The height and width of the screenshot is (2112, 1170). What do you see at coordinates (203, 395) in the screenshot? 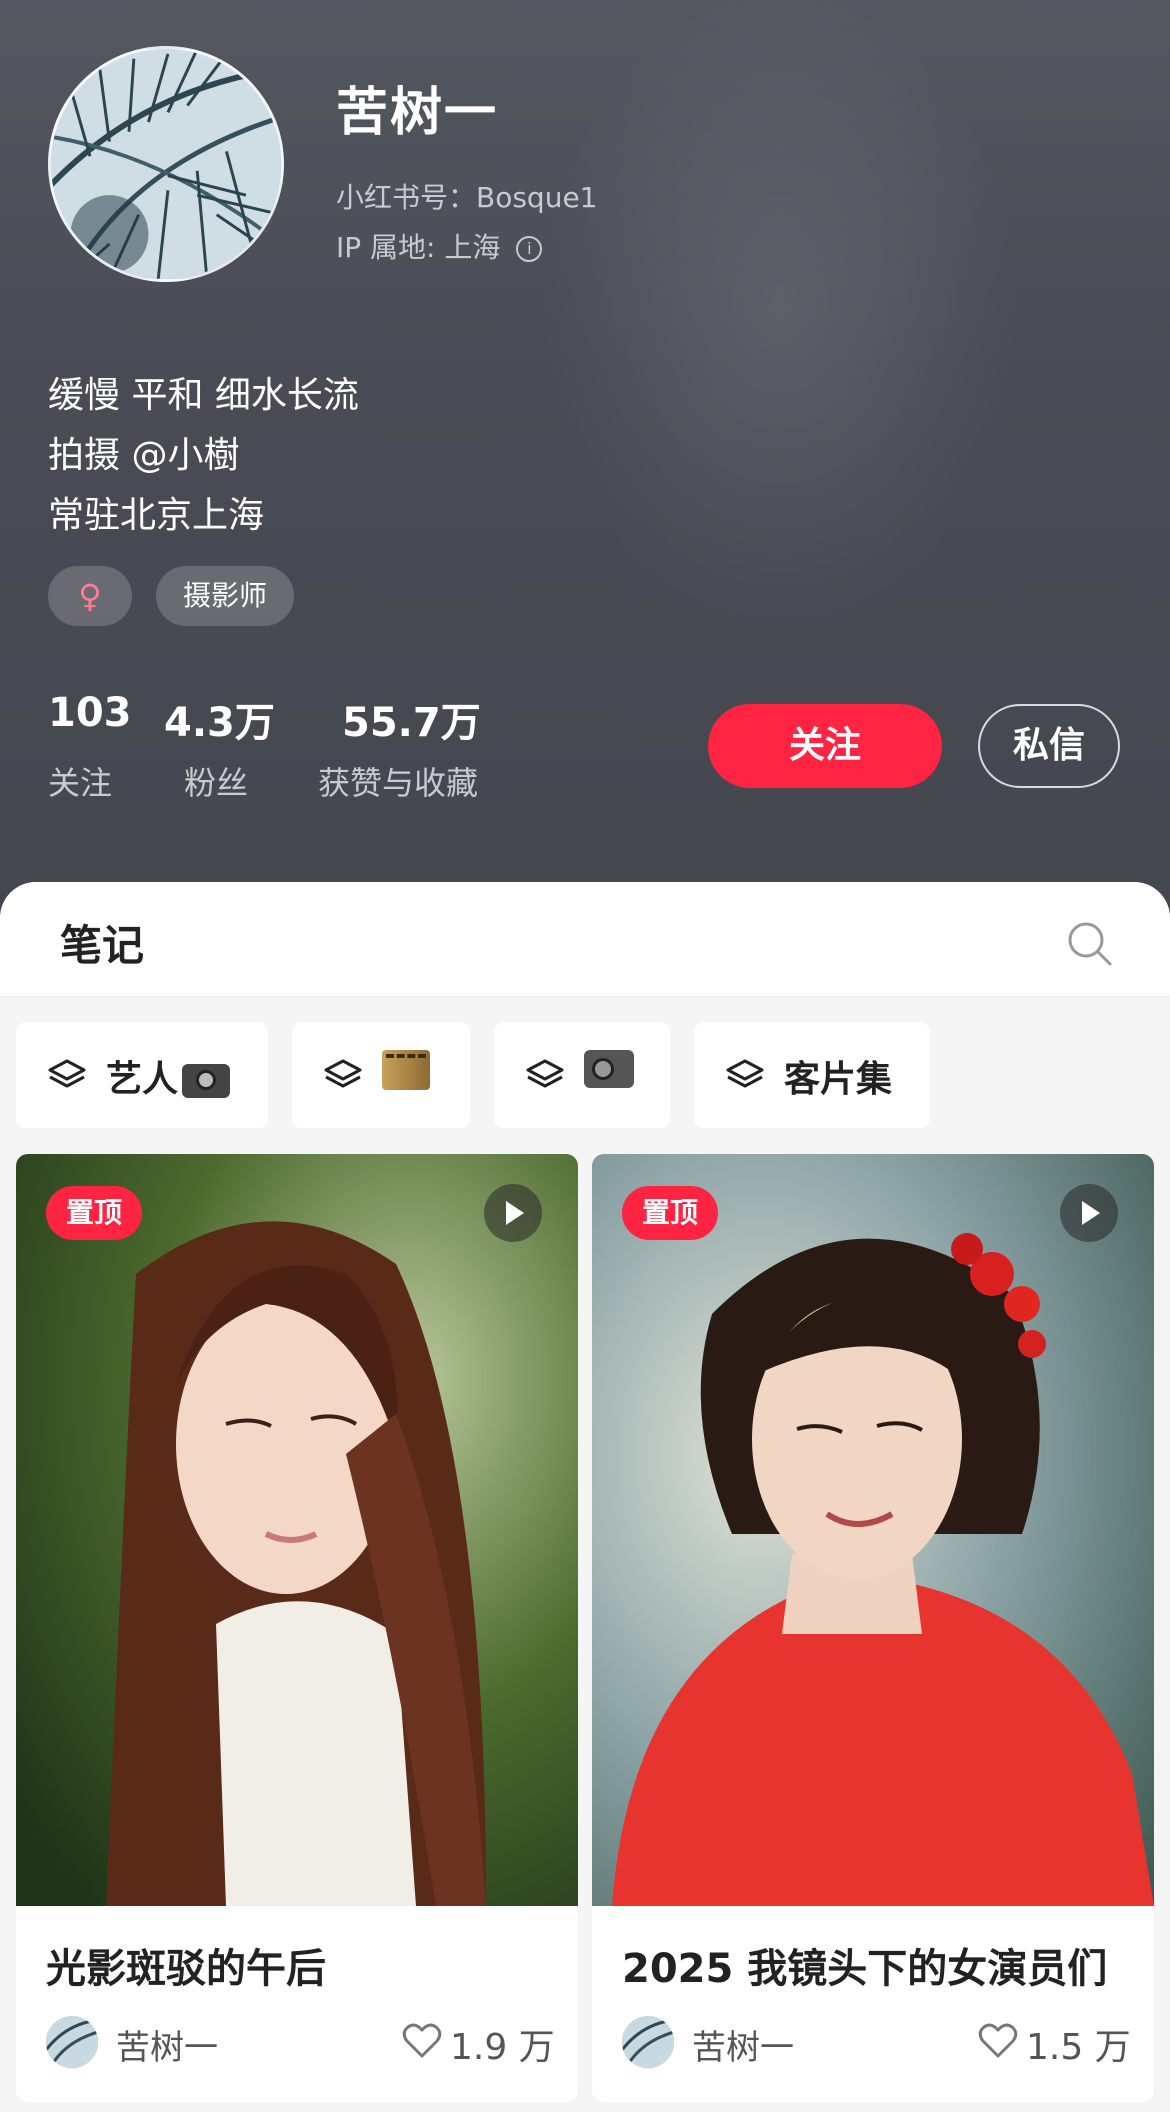
I see `bio-line-1: 缓慢 平和 细水长流` at bounding box center [203, 395].